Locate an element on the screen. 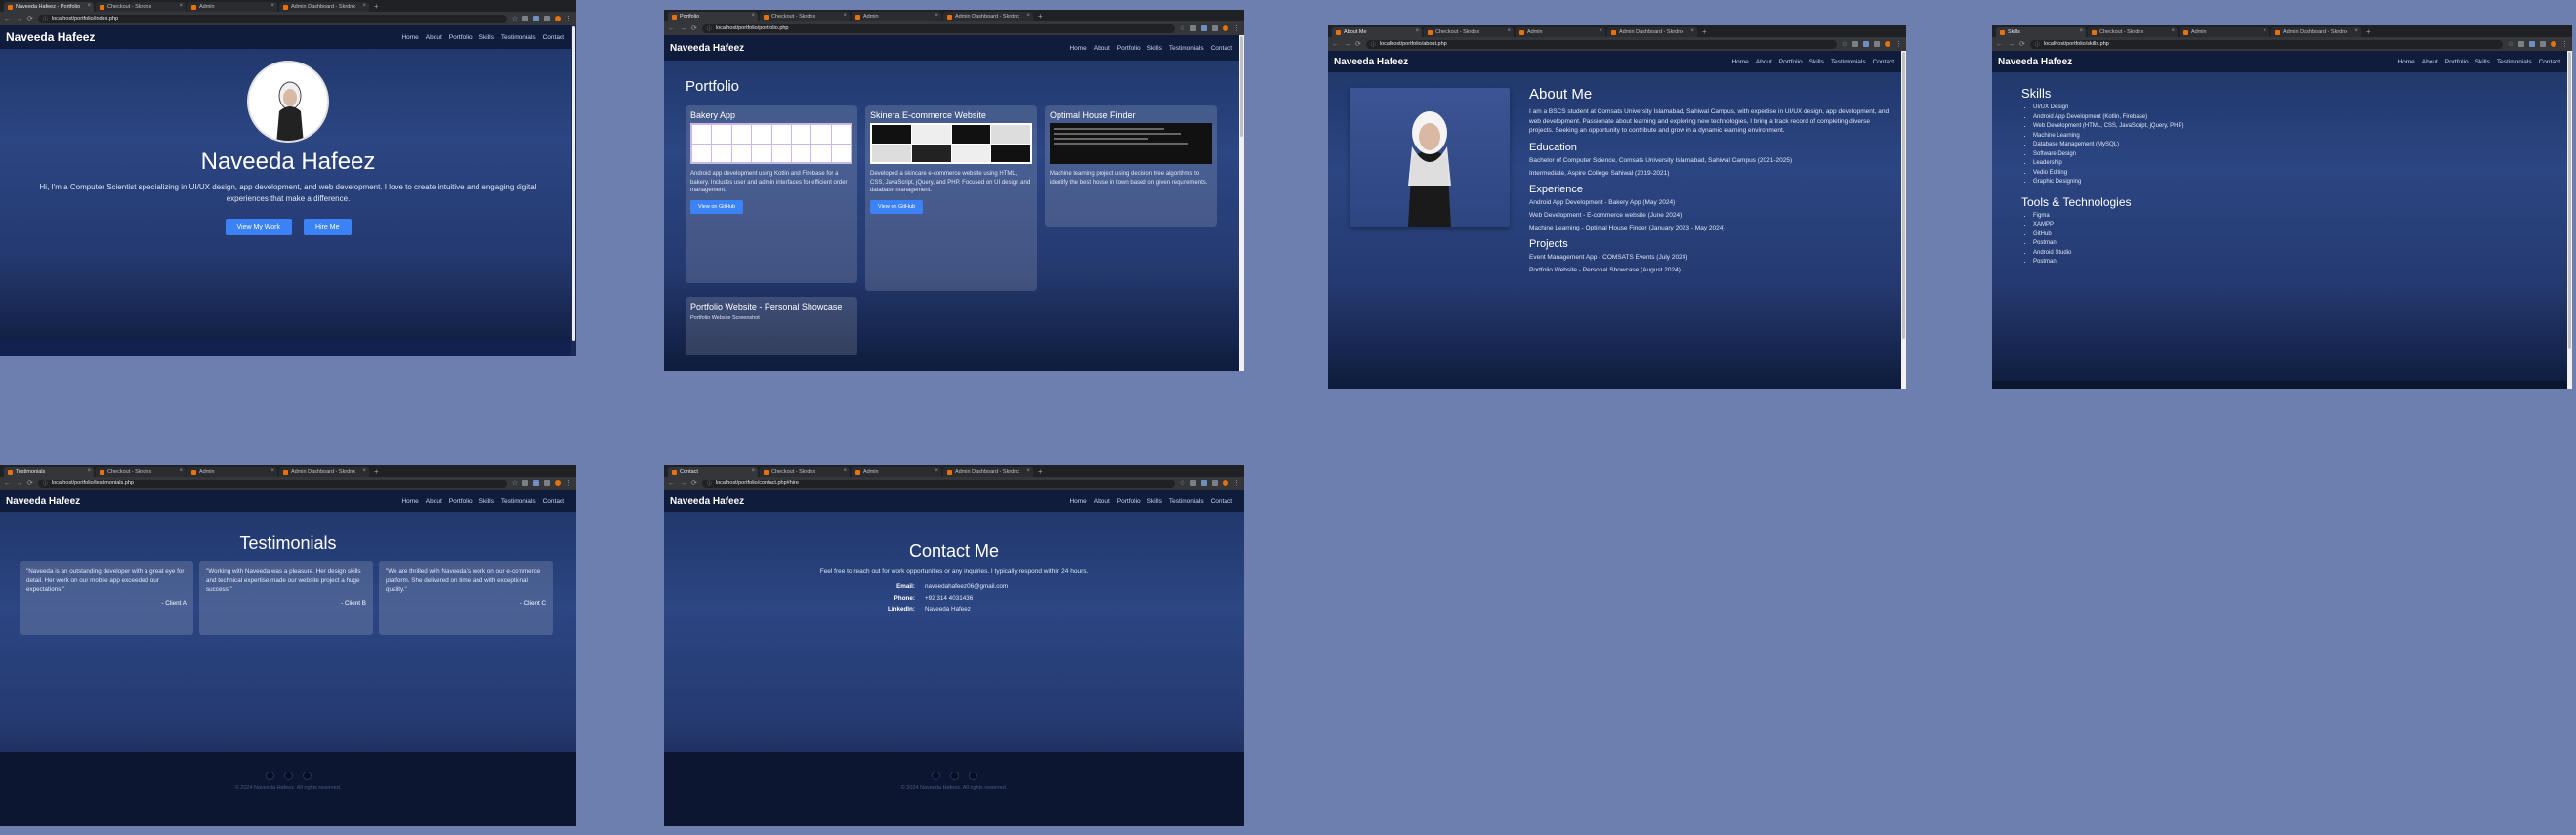  nav-skills: Skills is located at coordinates (486, 502).